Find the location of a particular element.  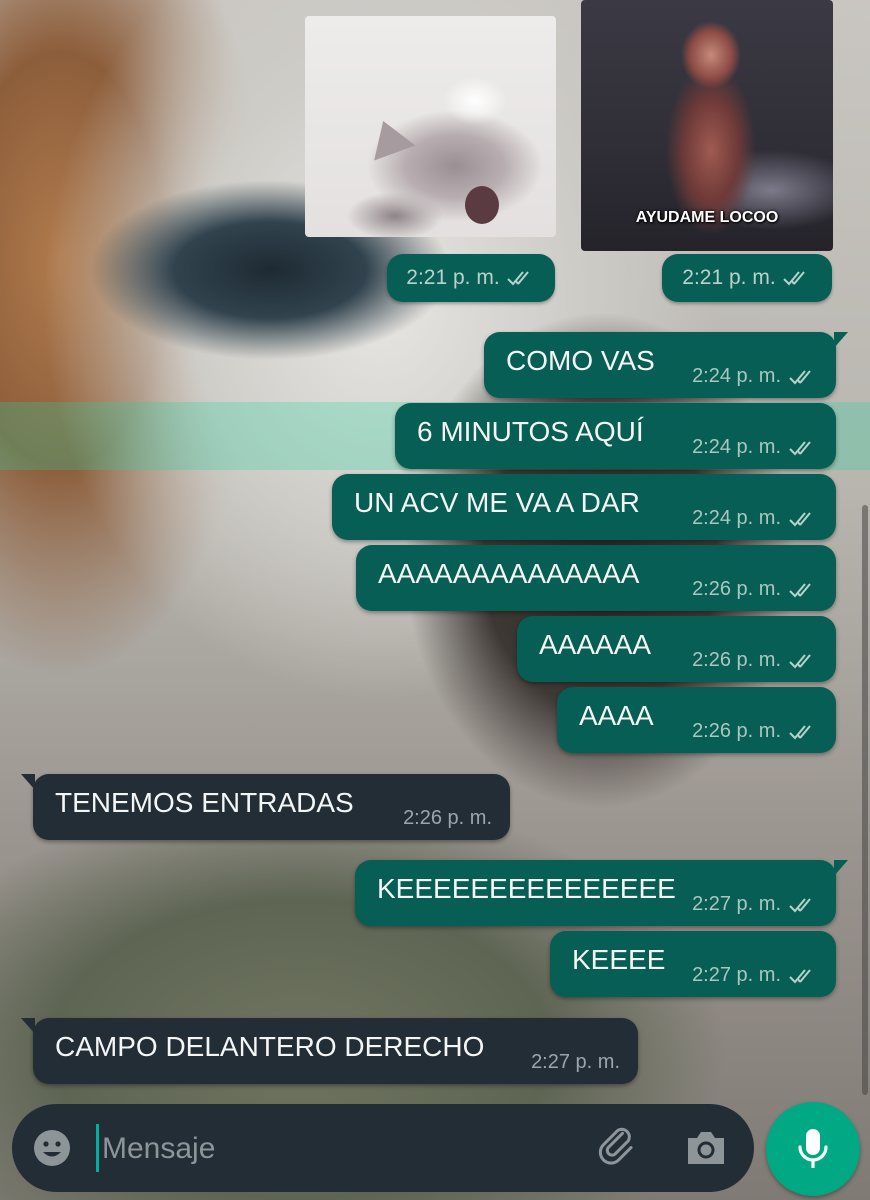

camera-icon is located at coordinates (706, 1148).